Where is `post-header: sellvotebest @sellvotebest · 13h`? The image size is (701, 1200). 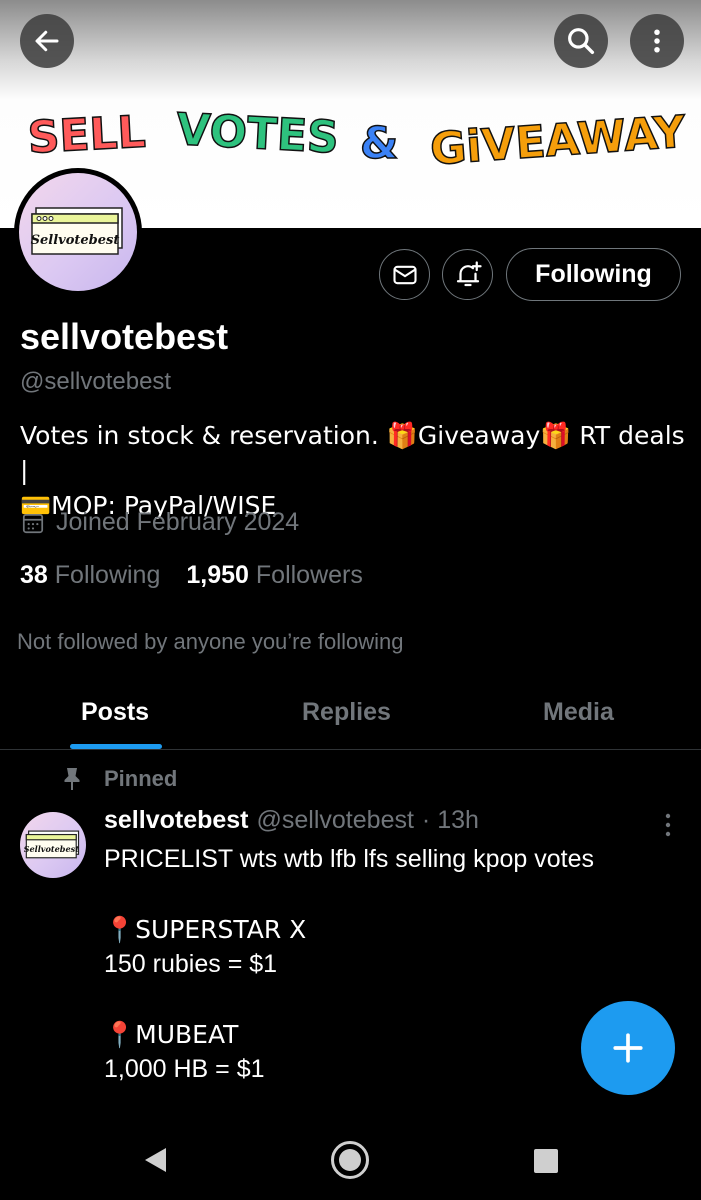
post-header: sellvotebest @sellvotebest · 13h is located at coordinates (291, 820).